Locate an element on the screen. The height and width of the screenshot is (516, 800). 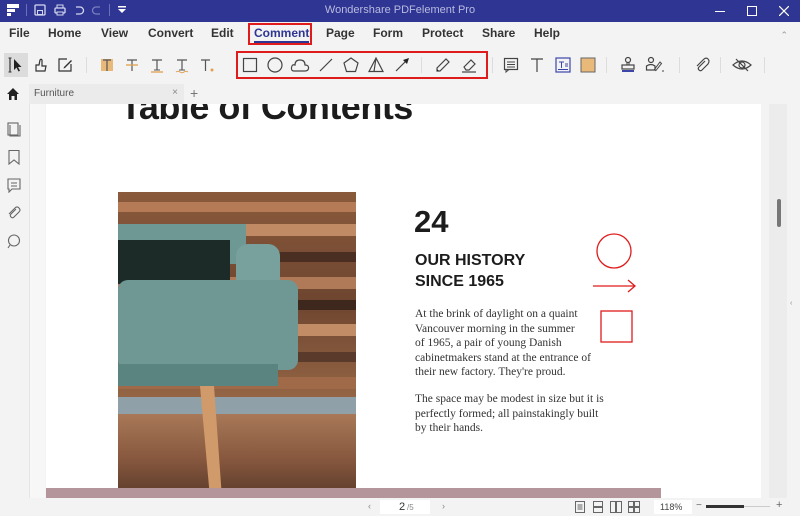
sticky-note-icon is located at coordinates (511, 65).